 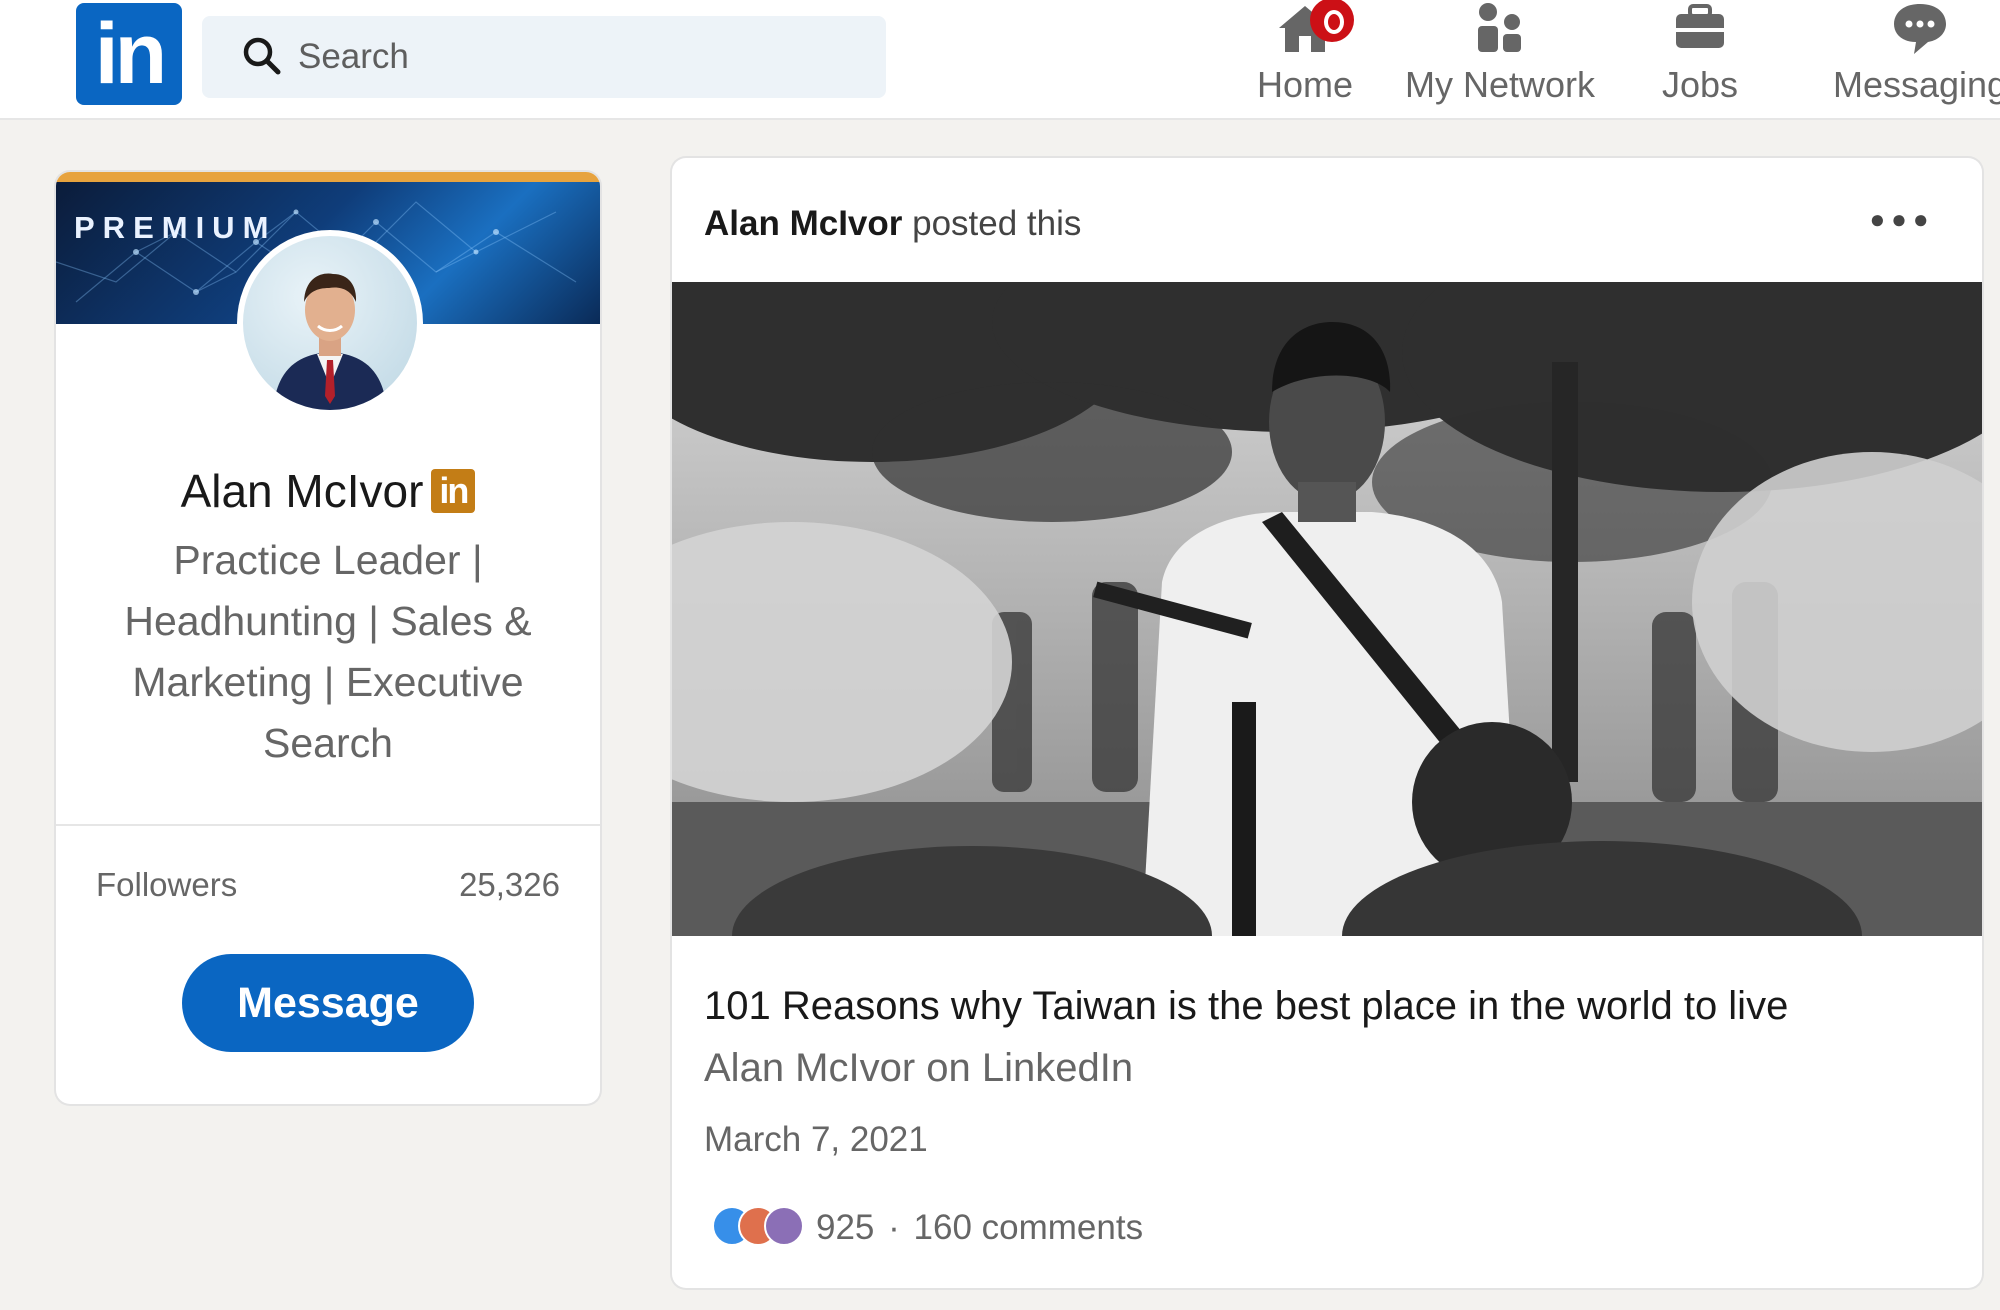 I want to click on post-header: Alan McIvor posted this, so click(x=892, y=224).